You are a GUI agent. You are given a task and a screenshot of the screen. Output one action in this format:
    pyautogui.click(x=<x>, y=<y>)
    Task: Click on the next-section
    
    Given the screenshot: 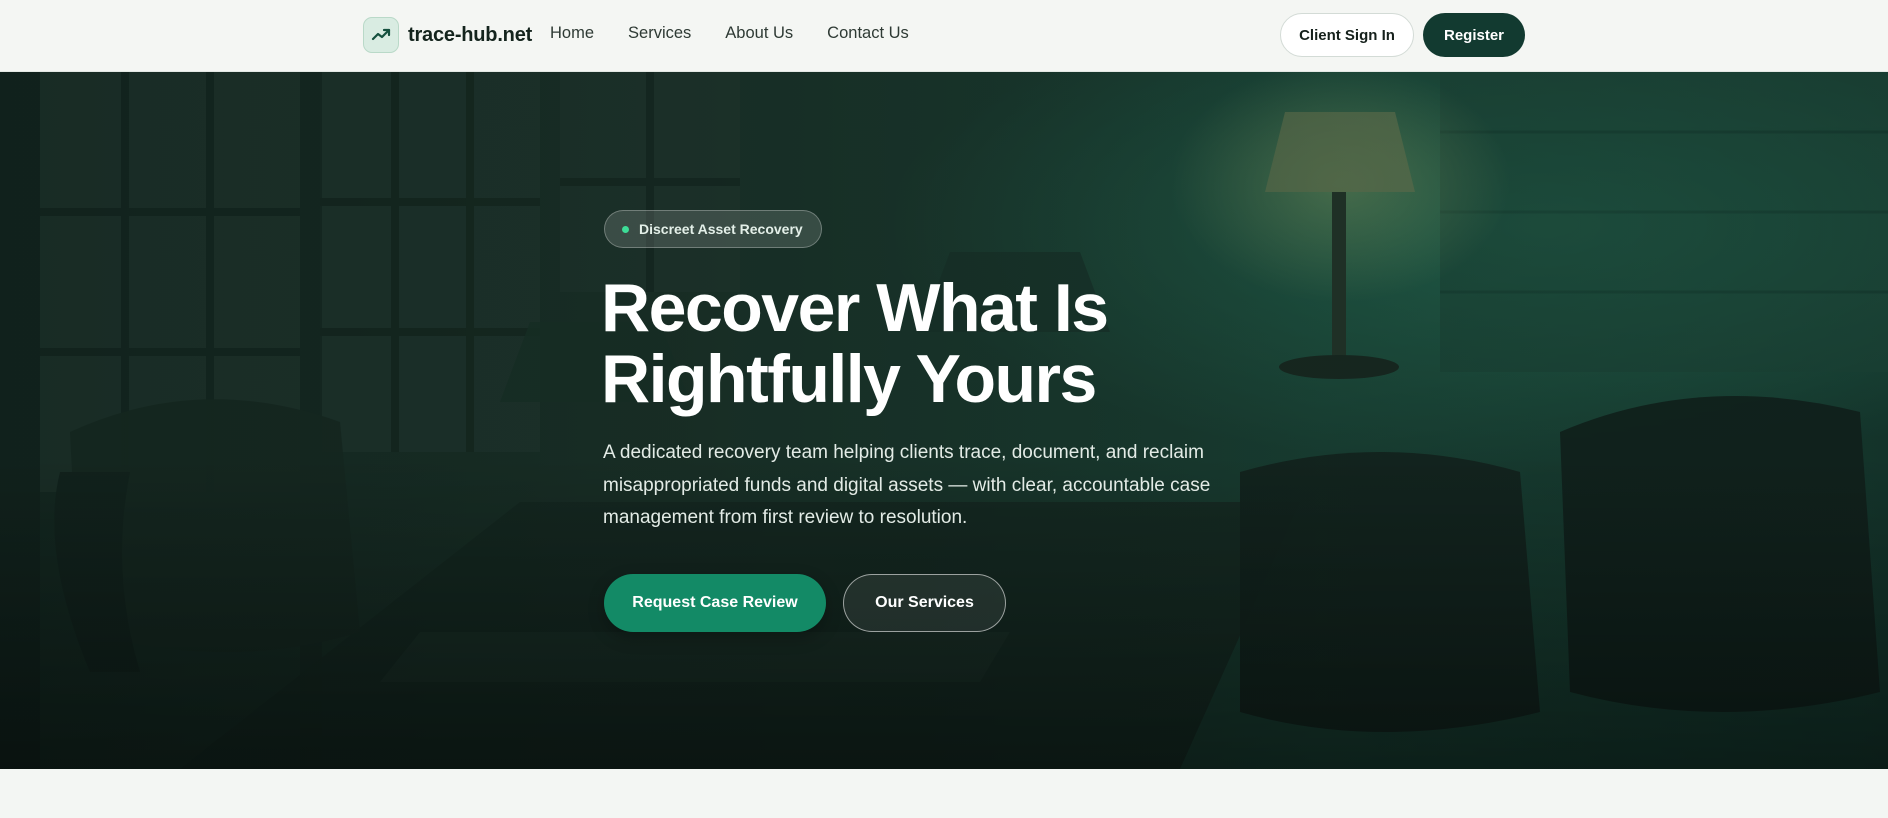 What is the action you would take?
    pyautogui.click(x=944, y=793)
    